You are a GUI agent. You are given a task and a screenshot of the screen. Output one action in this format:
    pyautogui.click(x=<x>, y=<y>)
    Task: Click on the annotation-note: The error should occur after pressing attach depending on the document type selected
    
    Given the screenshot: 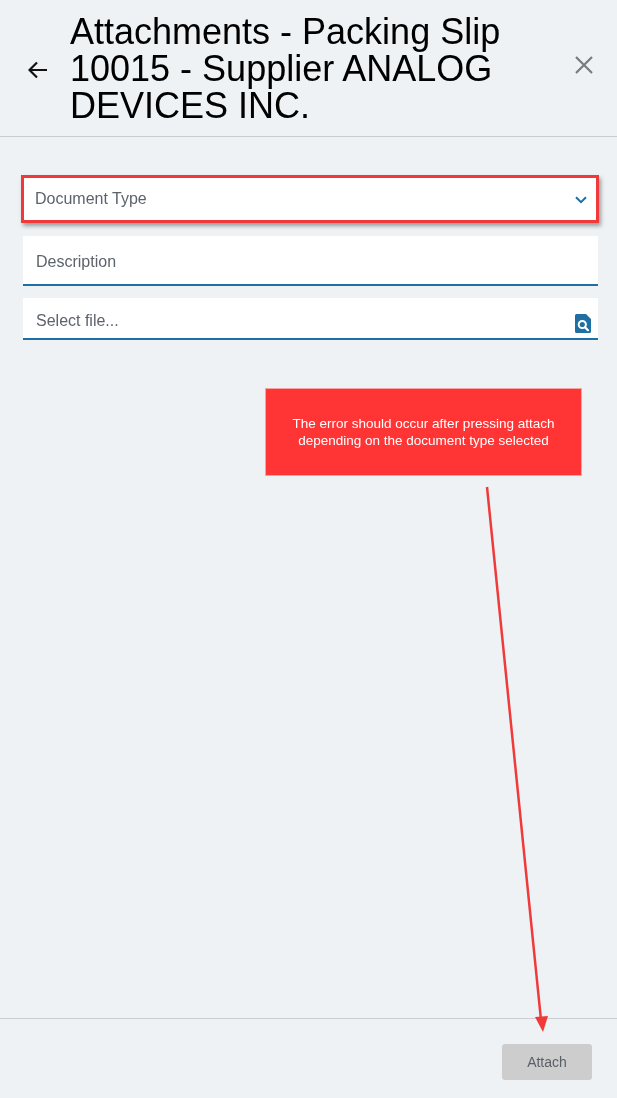 What is the action you would take?
    pyautogui.click(x=423, y=432)
    